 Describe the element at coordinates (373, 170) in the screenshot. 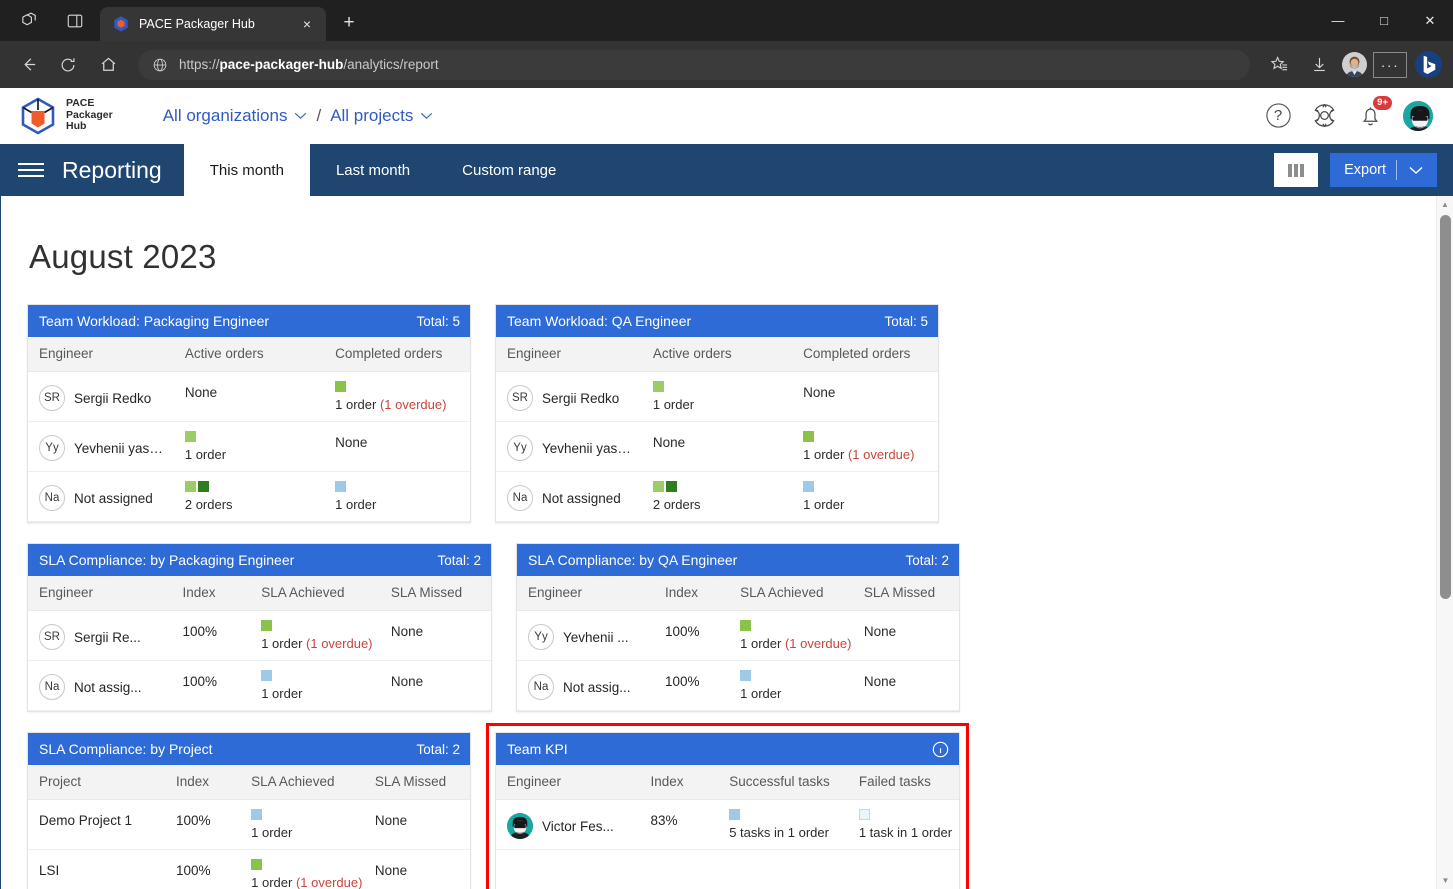

I see `tab-last-month: Last month` at that location.